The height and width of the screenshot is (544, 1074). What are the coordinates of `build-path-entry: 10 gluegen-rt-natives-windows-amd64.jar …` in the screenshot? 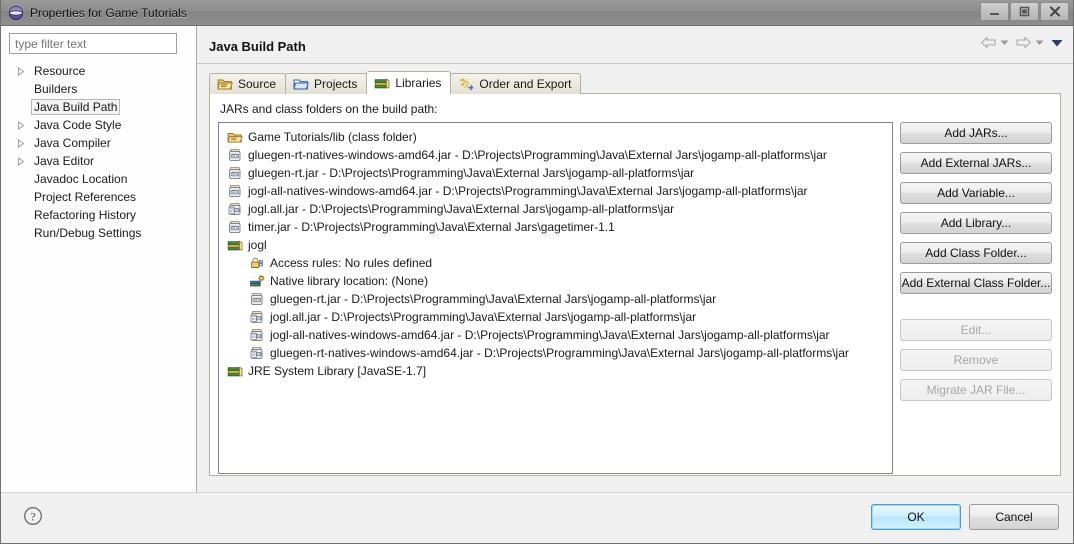 It's located at (556, 353).